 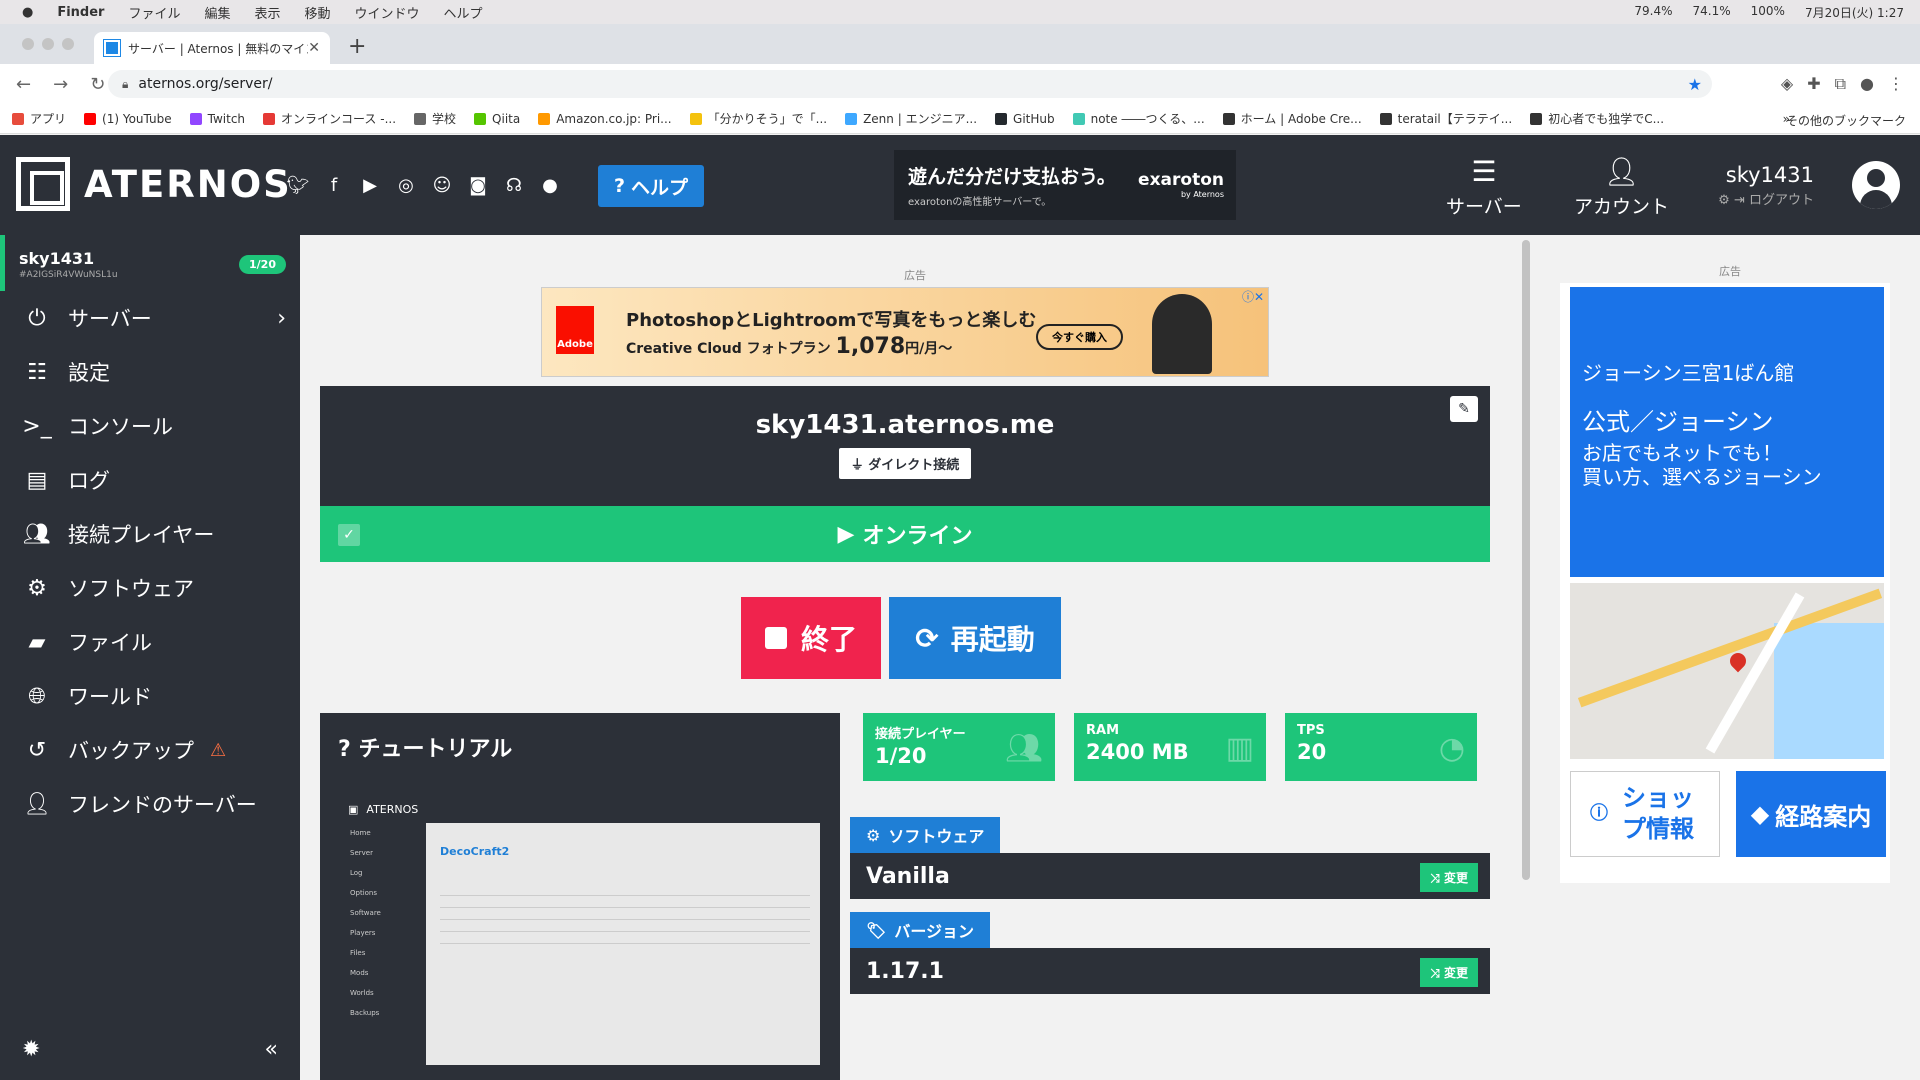 I want to click on sidebar-item-console: >_ コンソール, so click(x=150, y=426).